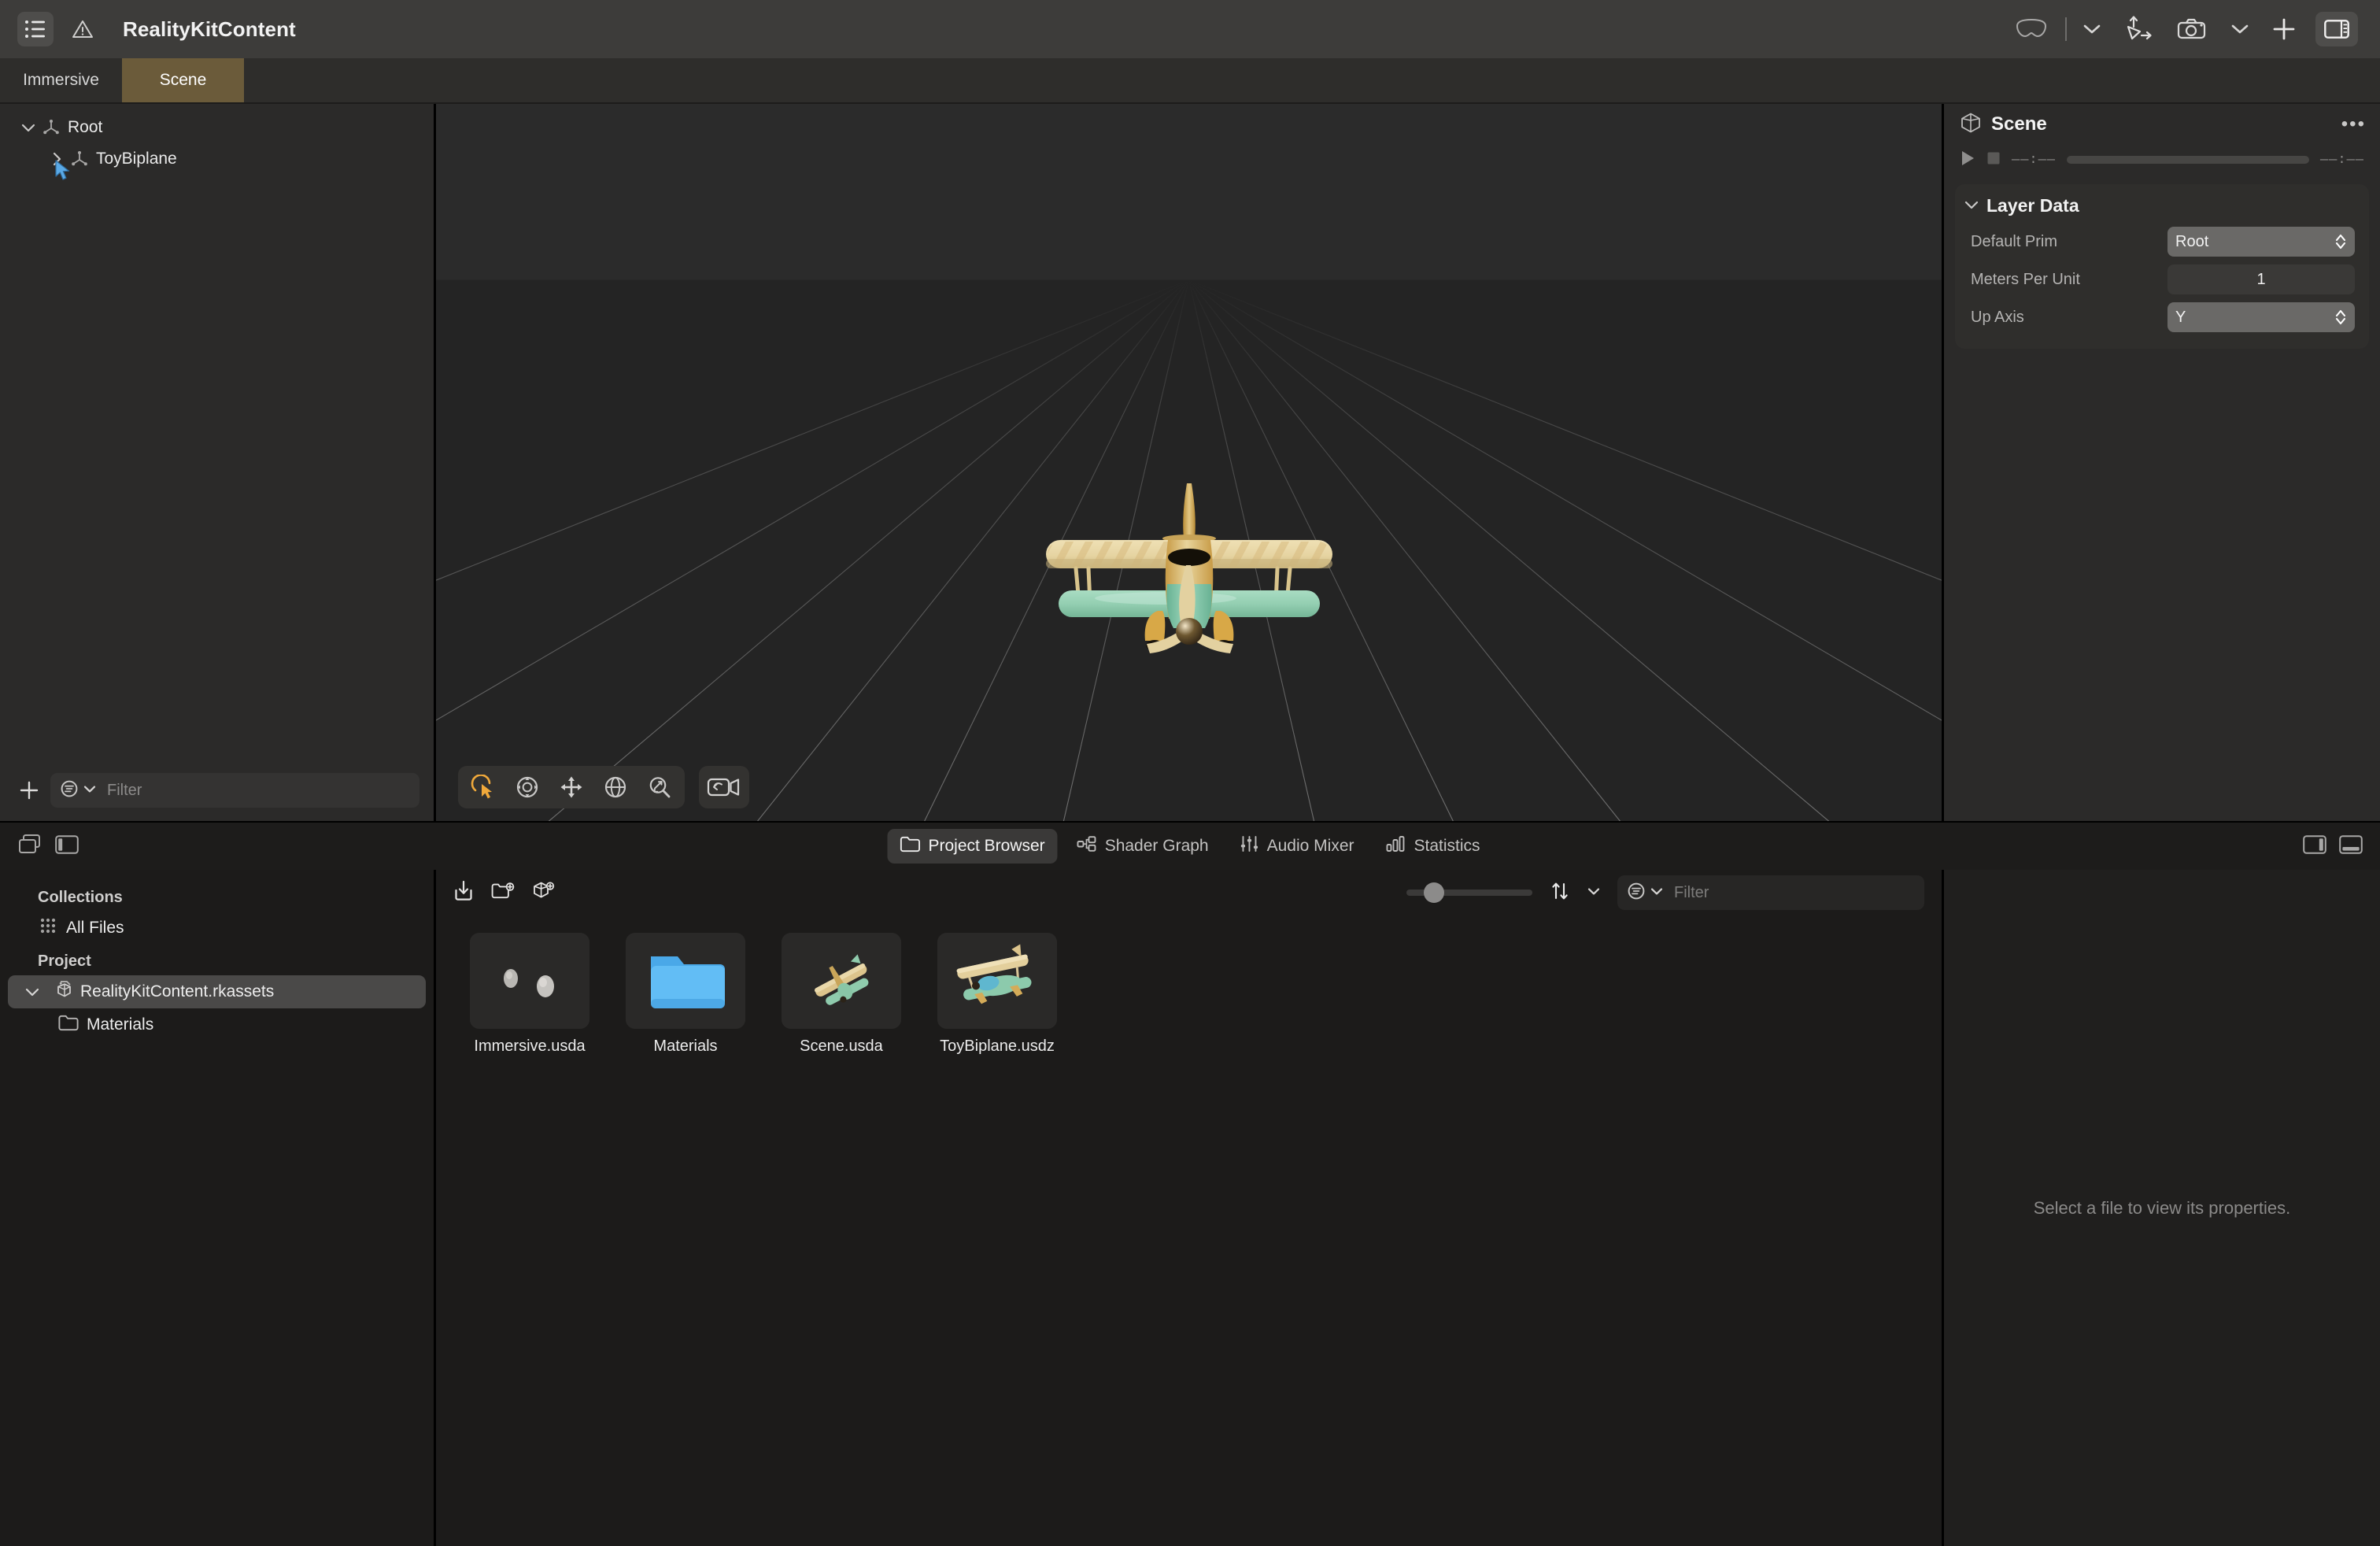  I want to click on property-row-default-prim: Default Prim Root, so click(2162, 242).